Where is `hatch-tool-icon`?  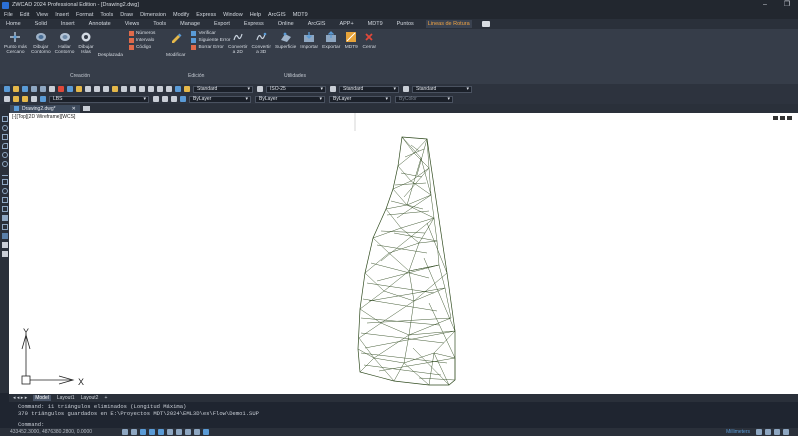
hatch-tool-icon is located at coordinates (4, 218).